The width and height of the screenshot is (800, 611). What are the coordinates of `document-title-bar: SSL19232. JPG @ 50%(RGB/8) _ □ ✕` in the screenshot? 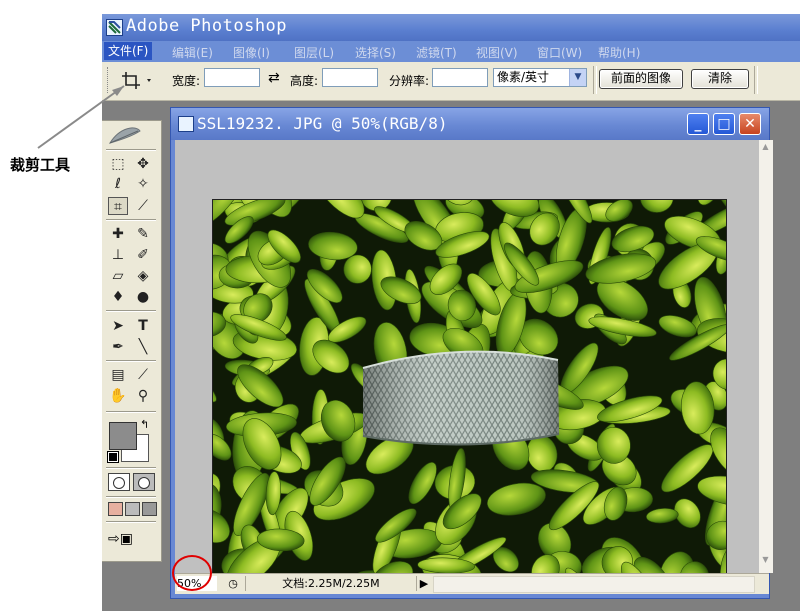 It's located at (470, 124).